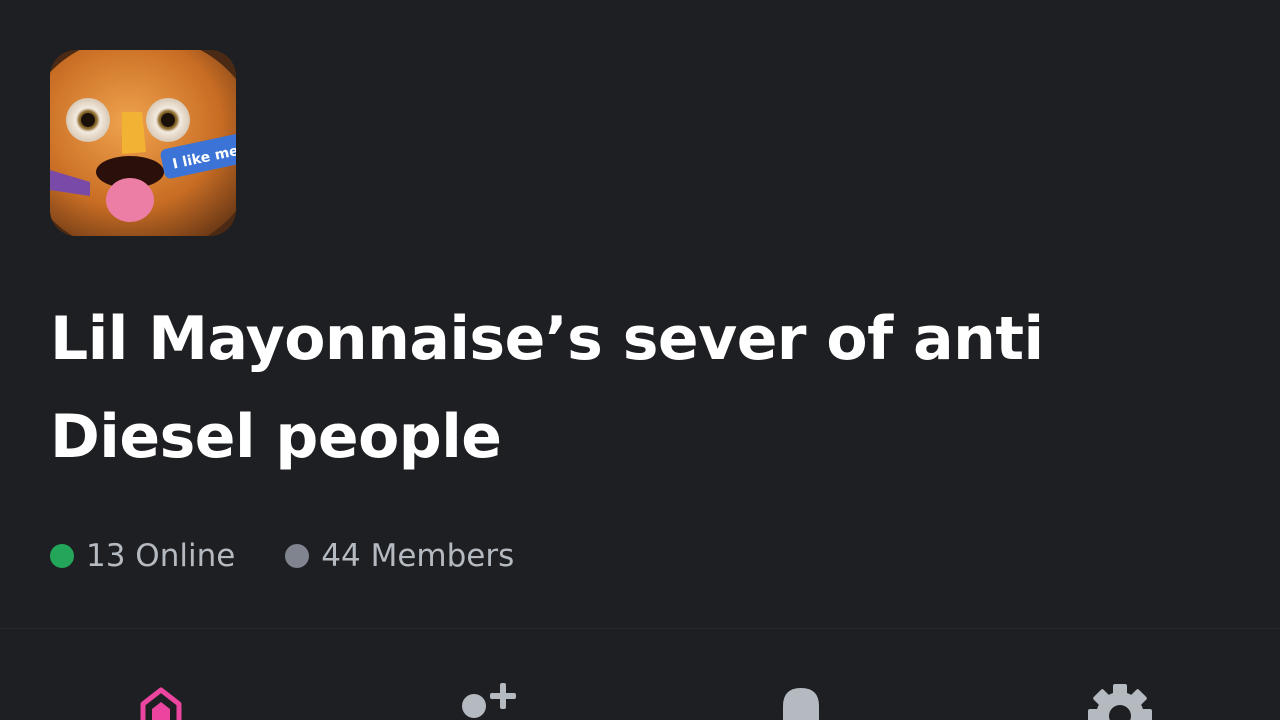  I want to click on members-stat: 44 Members, so click(399, 556).